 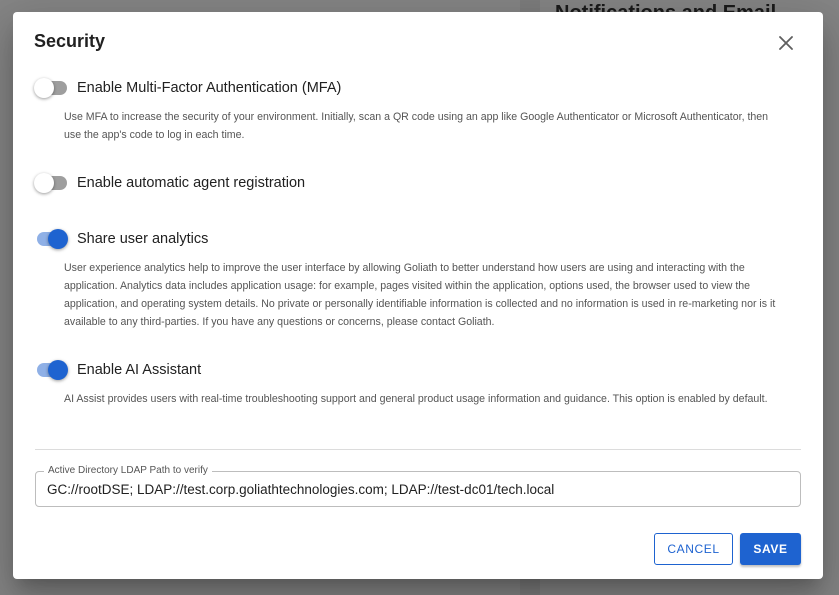 What do you see at coordinates (693, 549) in the screenshot?
I see `cancel-button: CANCEL` at bounding box center [693, 549].